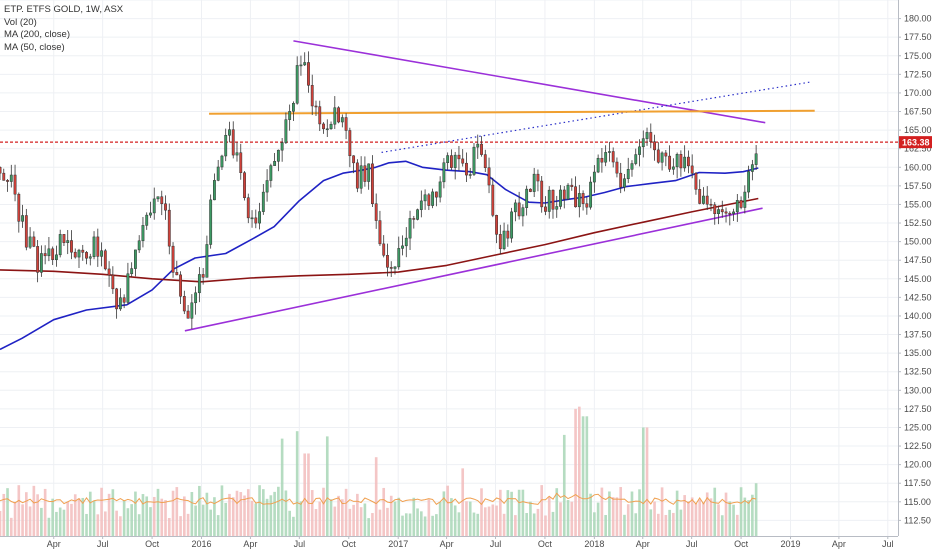 The image size is (932, 550). I want to click on legend-ma200: MA (200, close), so click(37, 34).